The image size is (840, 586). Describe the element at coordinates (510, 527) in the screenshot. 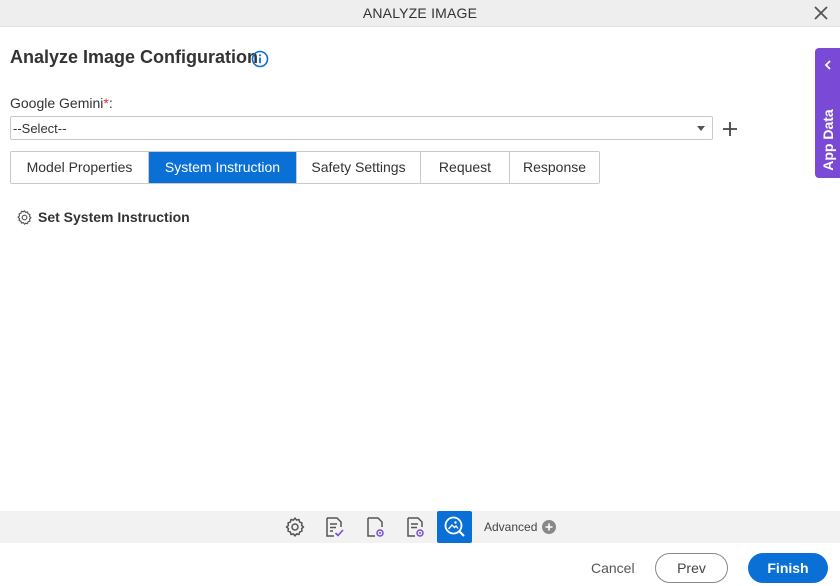

I see `advanced-label: Advanced` at that location.